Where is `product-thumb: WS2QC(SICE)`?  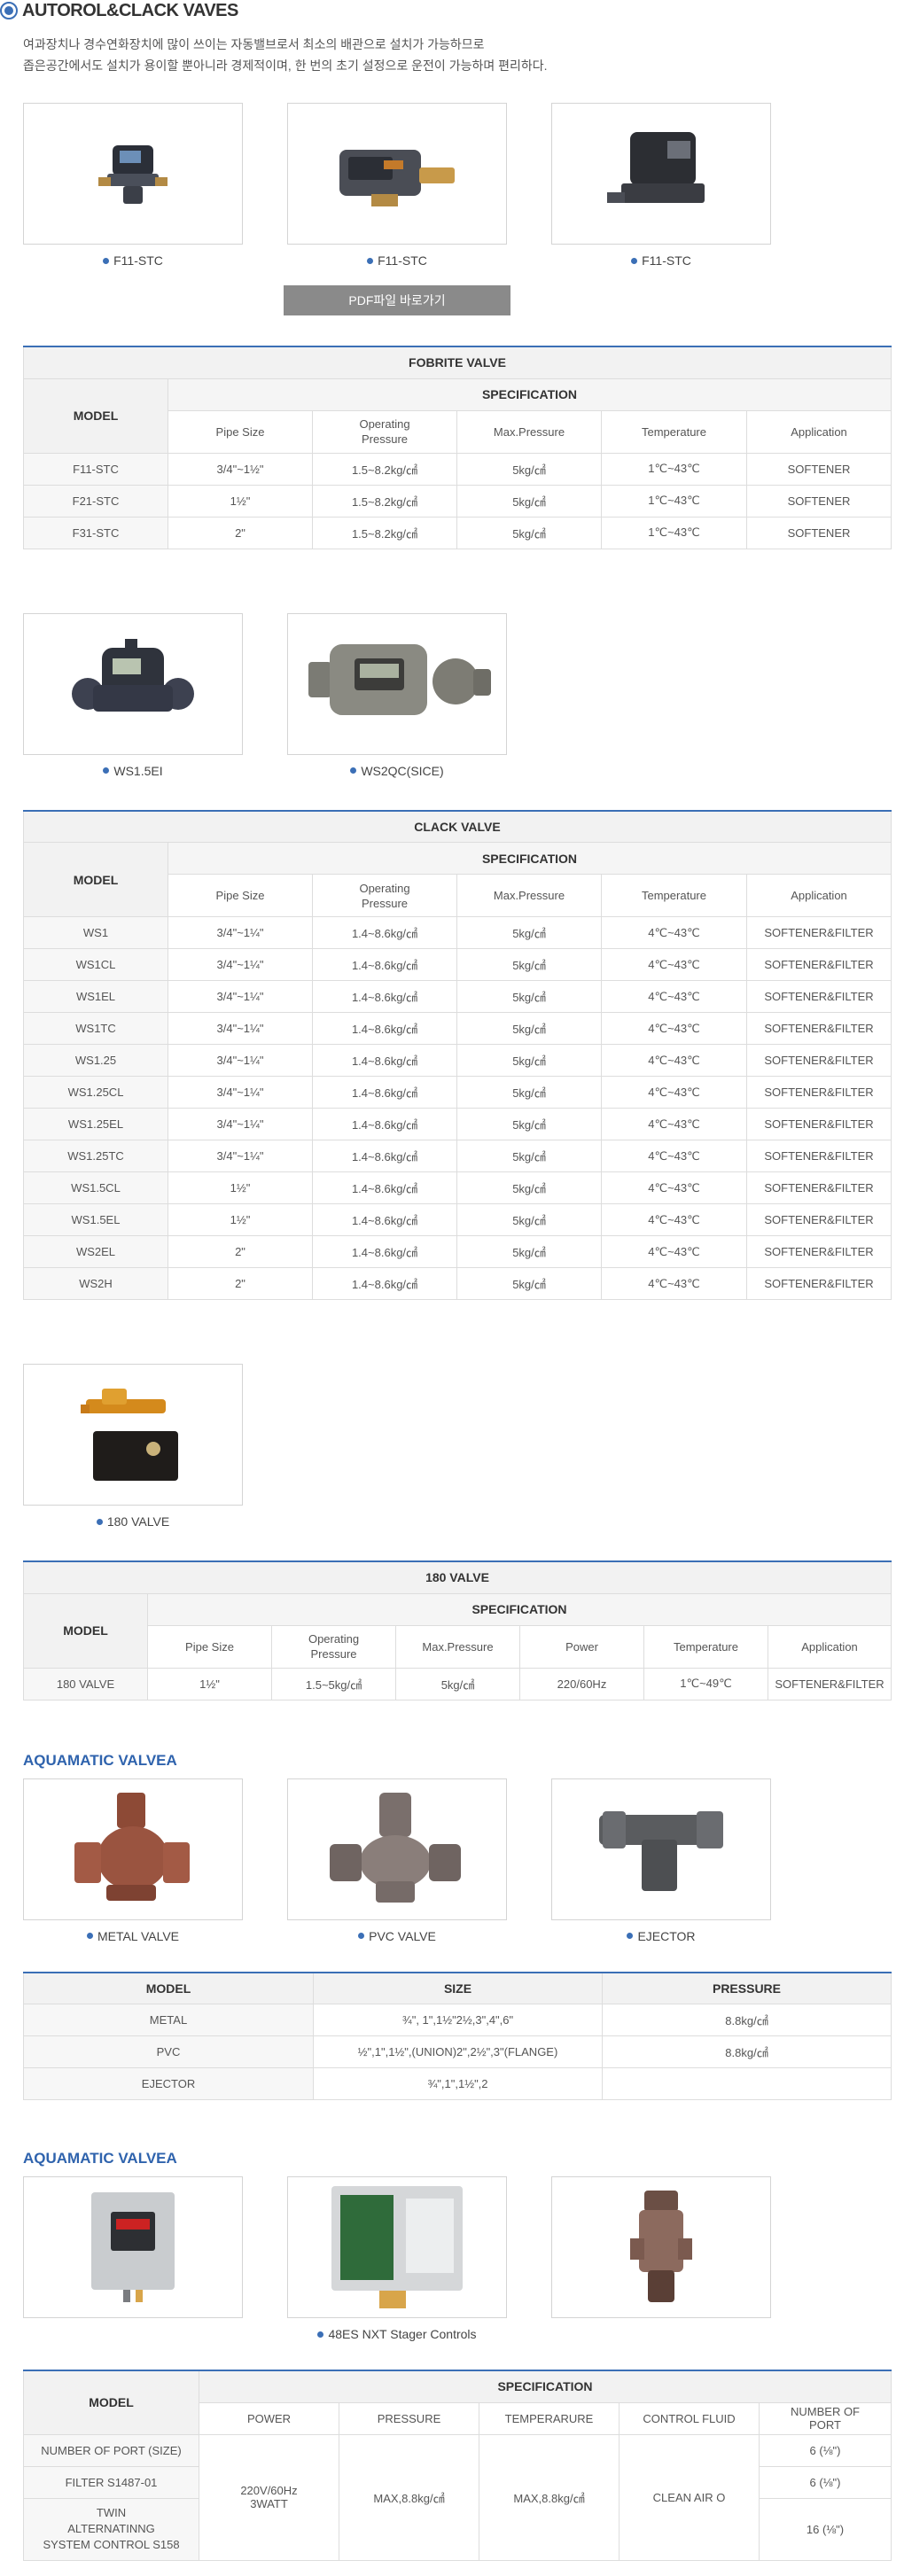 product-thumb: WS2QC(SICE) is located at coordinates (397, 696).